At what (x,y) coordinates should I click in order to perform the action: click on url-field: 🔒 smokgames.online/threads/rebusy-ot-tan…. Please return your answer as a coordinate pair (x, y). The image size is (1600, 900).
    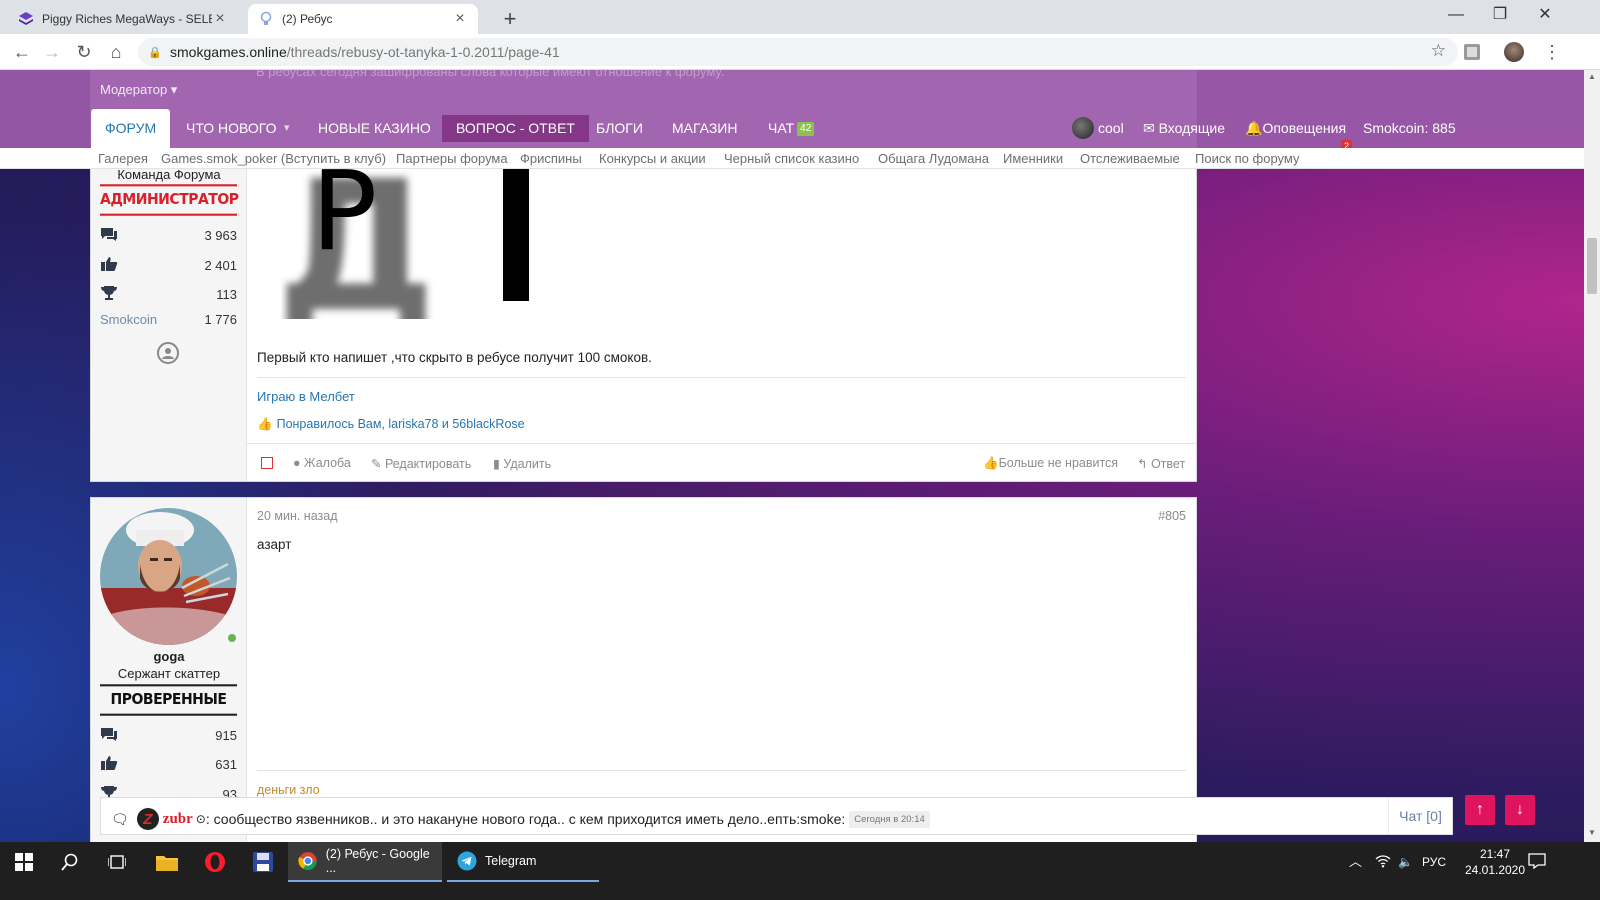
    Looking at the image, I should click on (798, 52).